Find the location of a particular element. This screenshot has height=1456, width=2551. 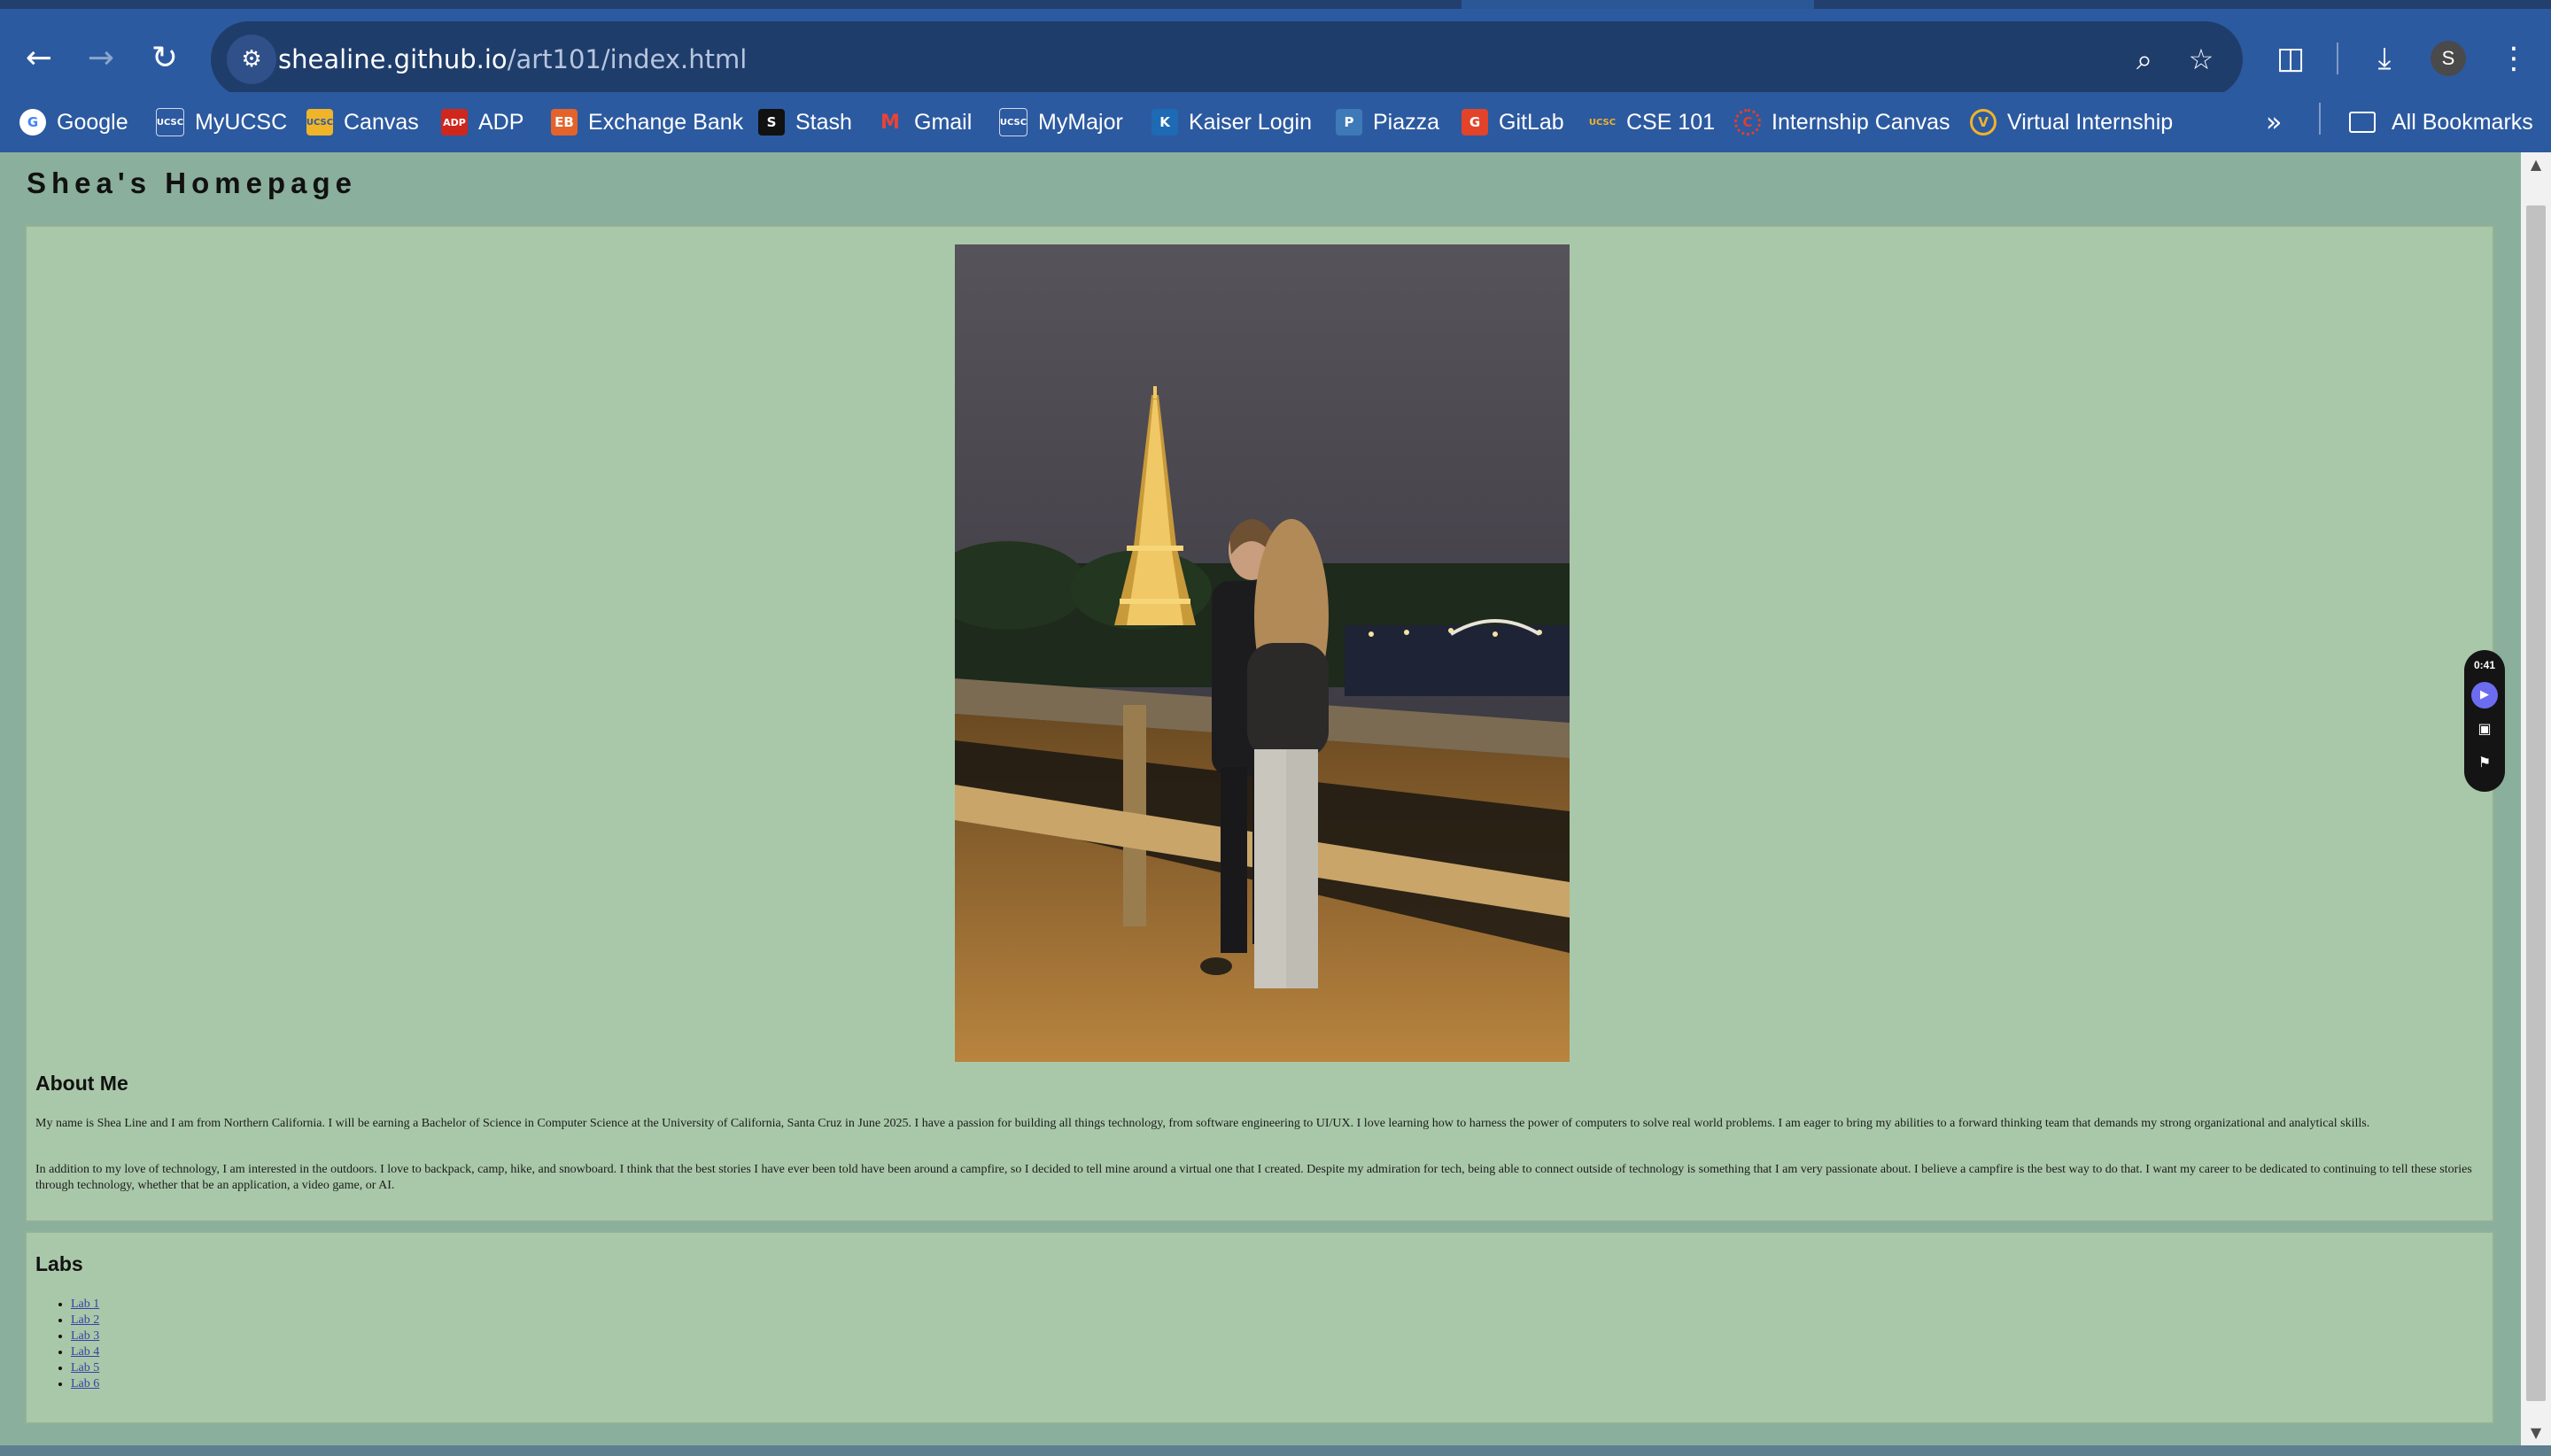

gmail-icon: M is located at coordinates (890, 122).